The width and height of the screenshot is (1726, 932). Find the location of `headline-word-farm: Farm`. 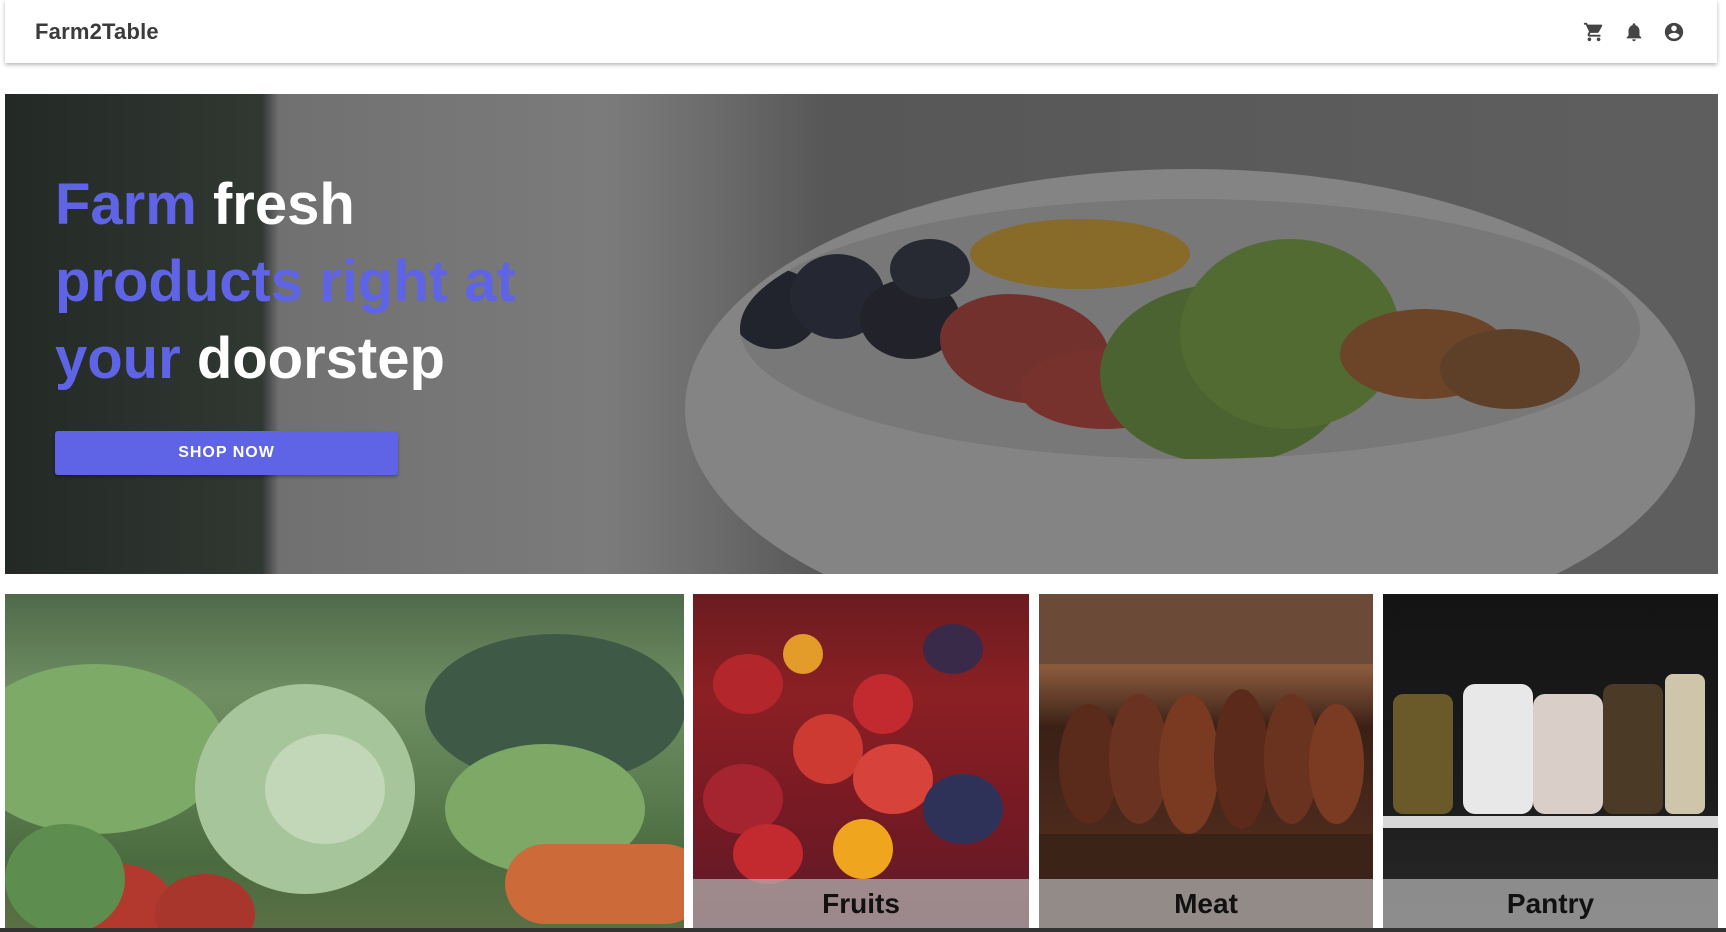

headline-word-farm: Farm is located at coordinates (134, 204).